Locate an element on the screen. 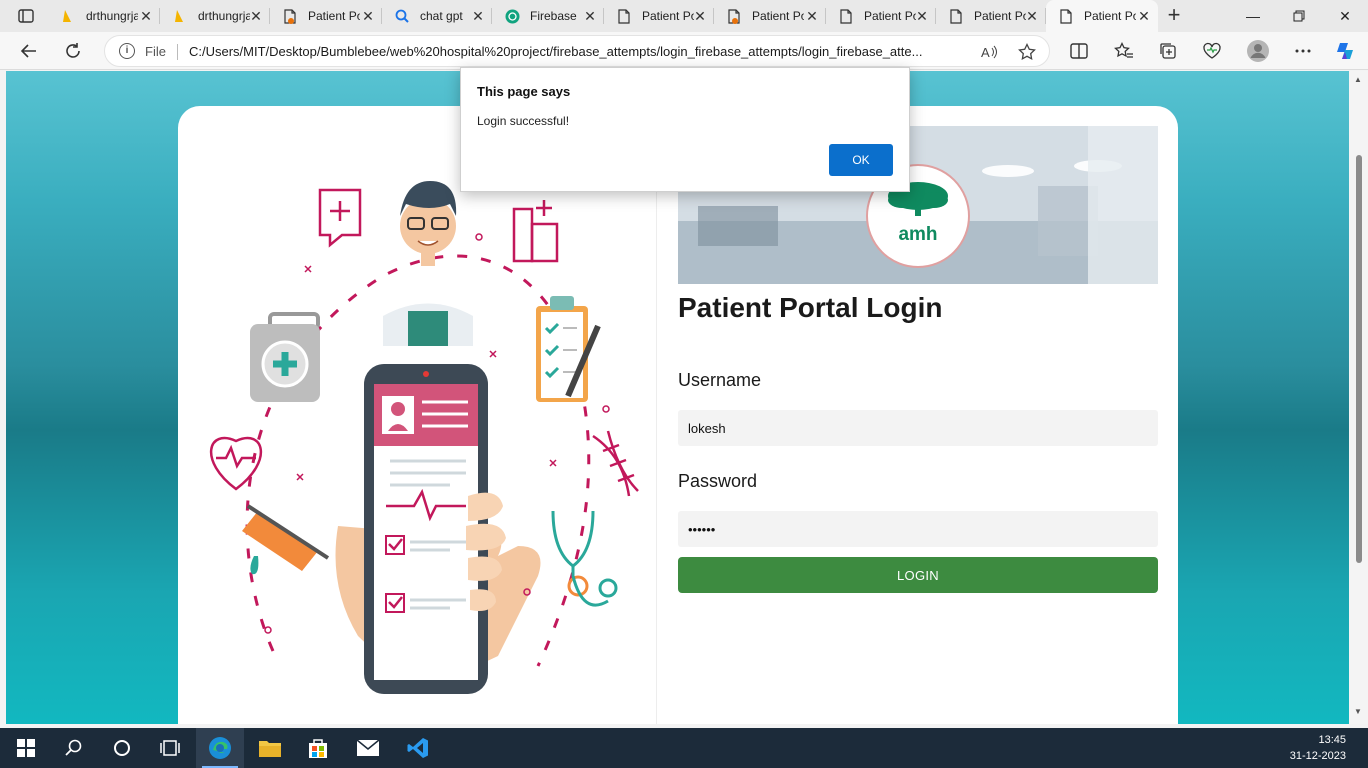 The width and height of the screenshot is (1368, 768). task-view-button is located at coordinates (170, 748).